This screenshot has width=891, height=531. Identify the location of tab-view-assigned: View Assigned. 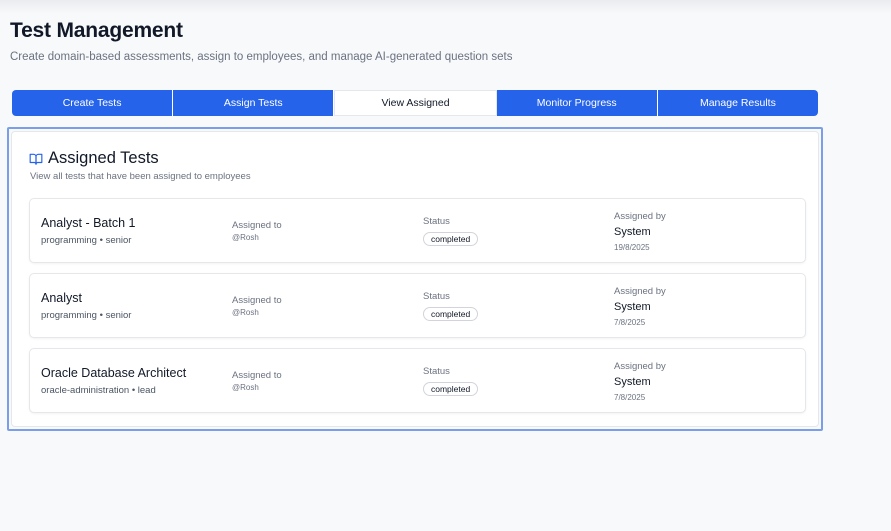
(415, 103).